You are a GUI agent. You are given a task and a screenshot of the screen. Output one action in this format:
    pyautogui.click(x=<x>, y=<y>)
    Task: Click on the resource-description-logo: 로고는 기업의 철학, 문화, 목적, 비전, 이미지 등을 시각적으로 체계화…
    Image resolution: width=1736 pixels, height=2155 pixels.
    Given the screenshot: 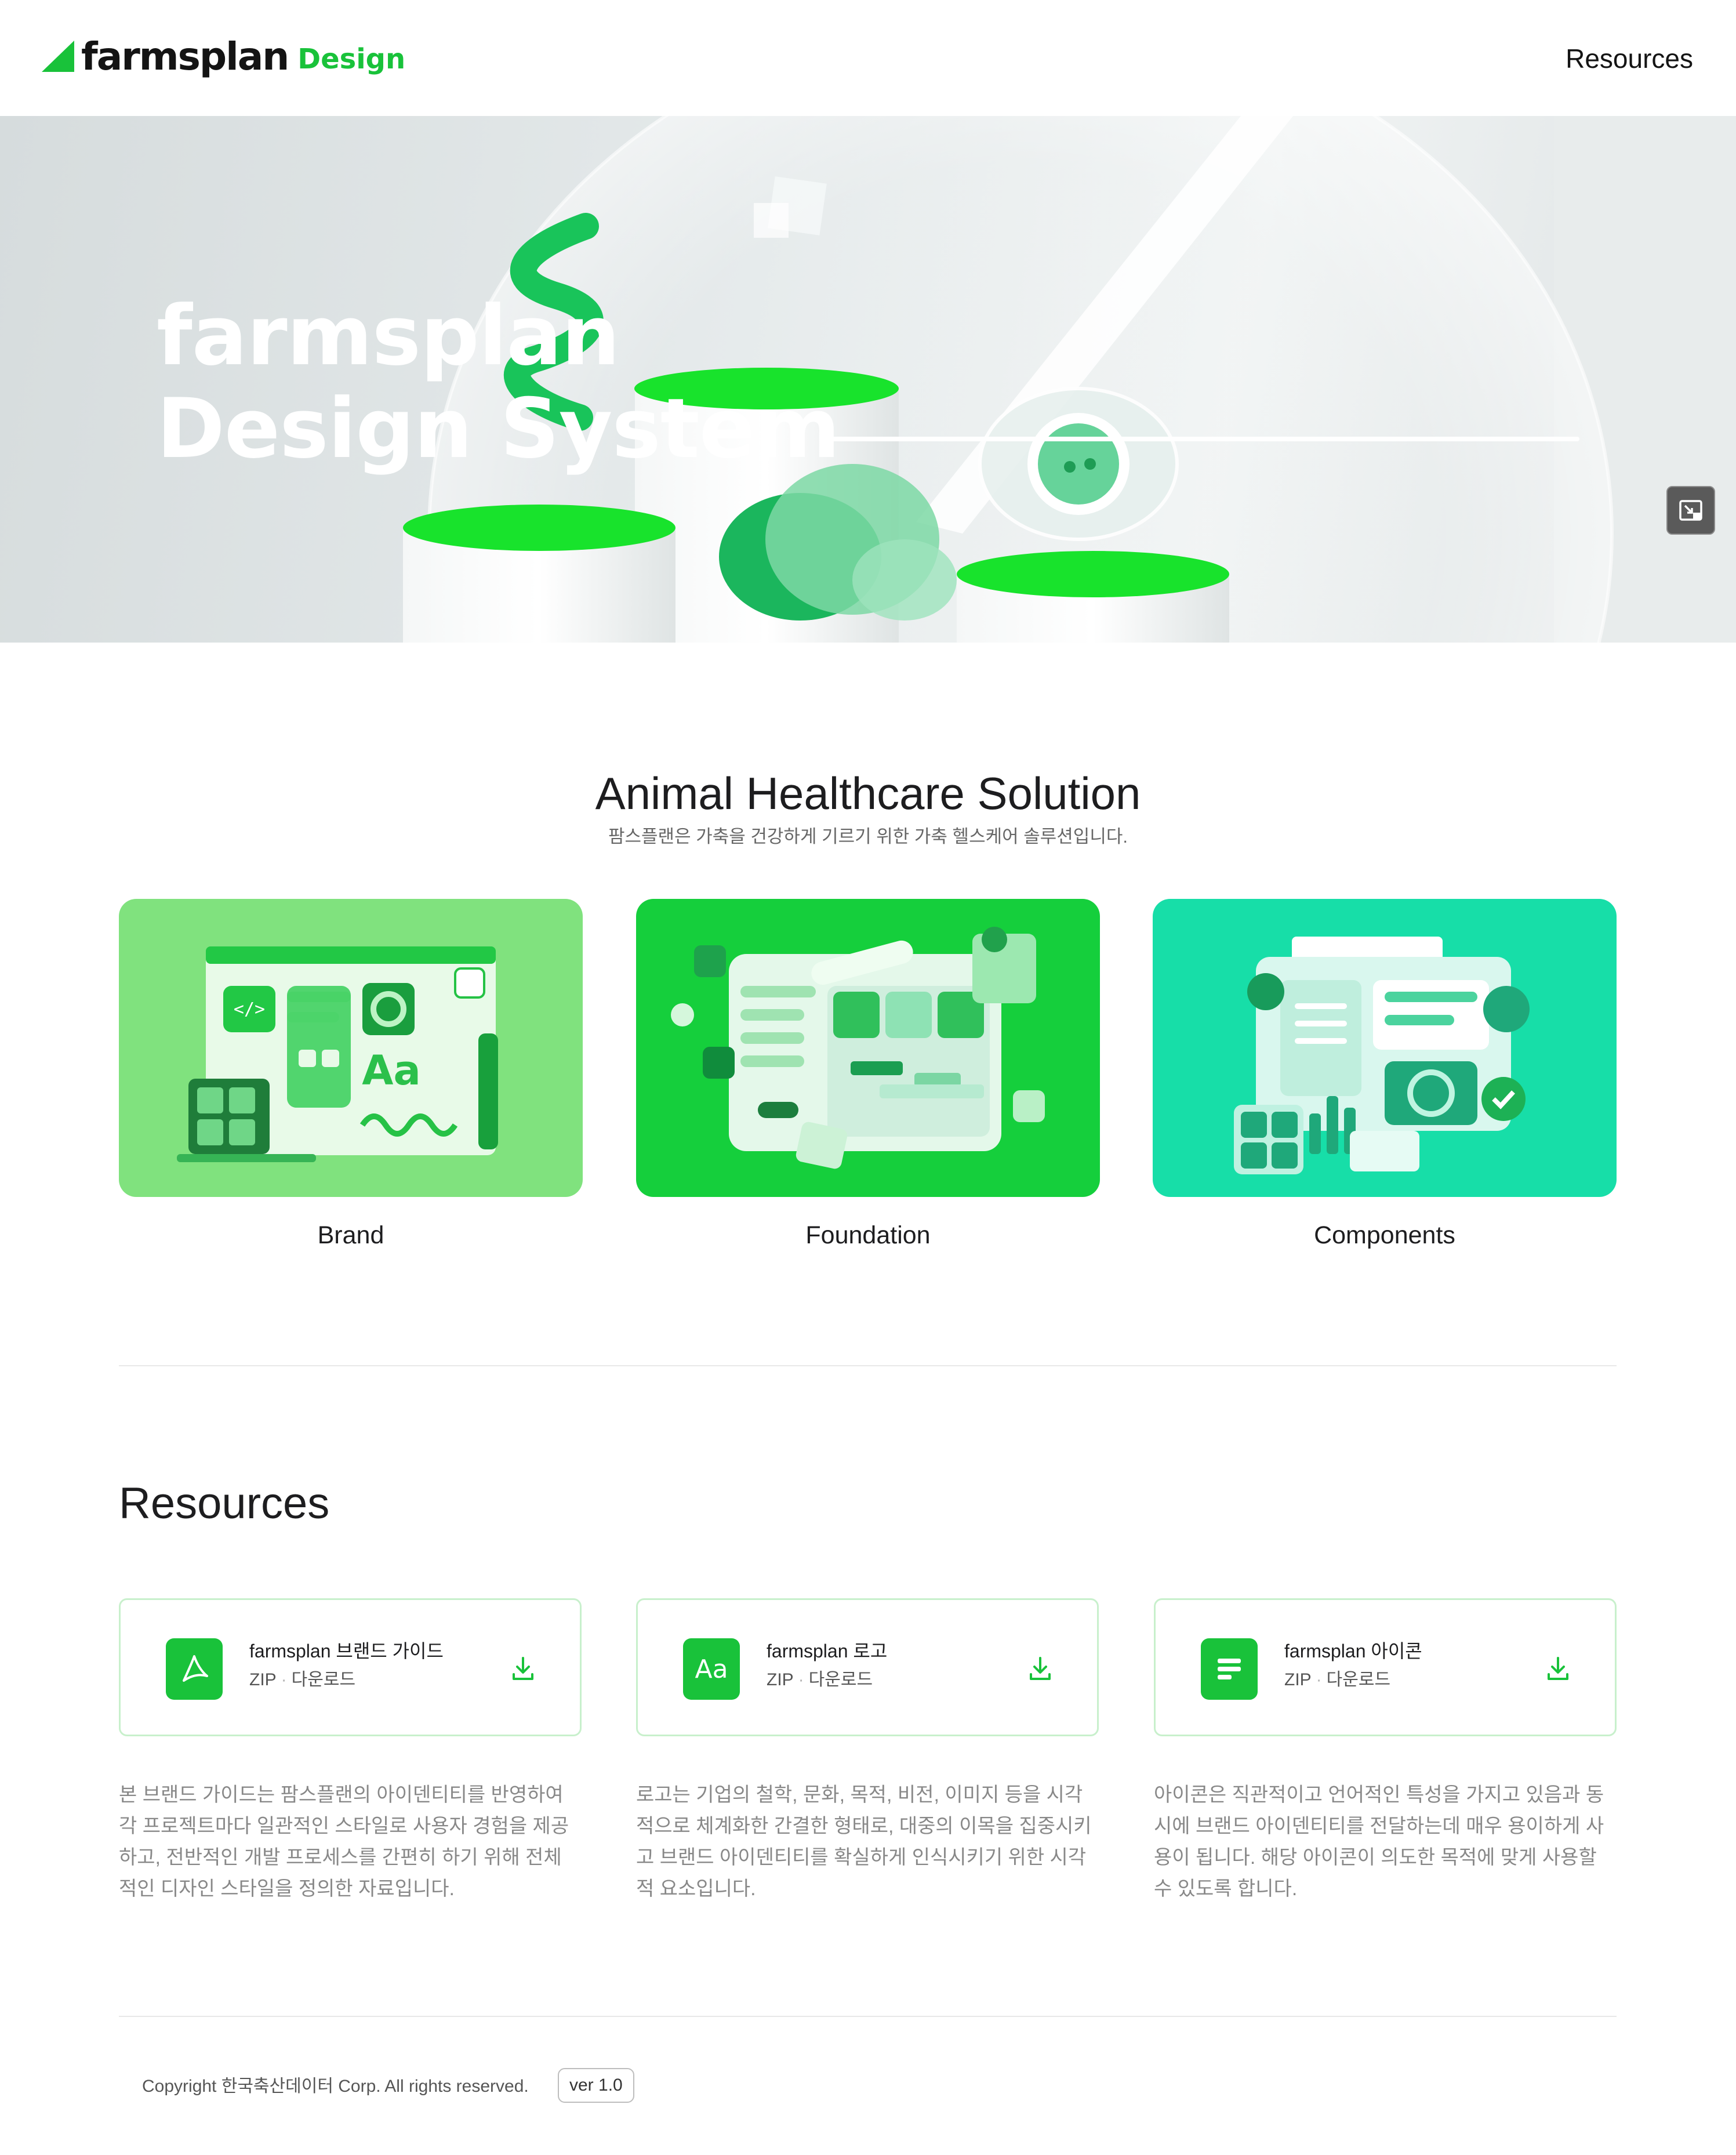 What is the action you would take?
    pyautogui.click(x=864, y=1842)
    